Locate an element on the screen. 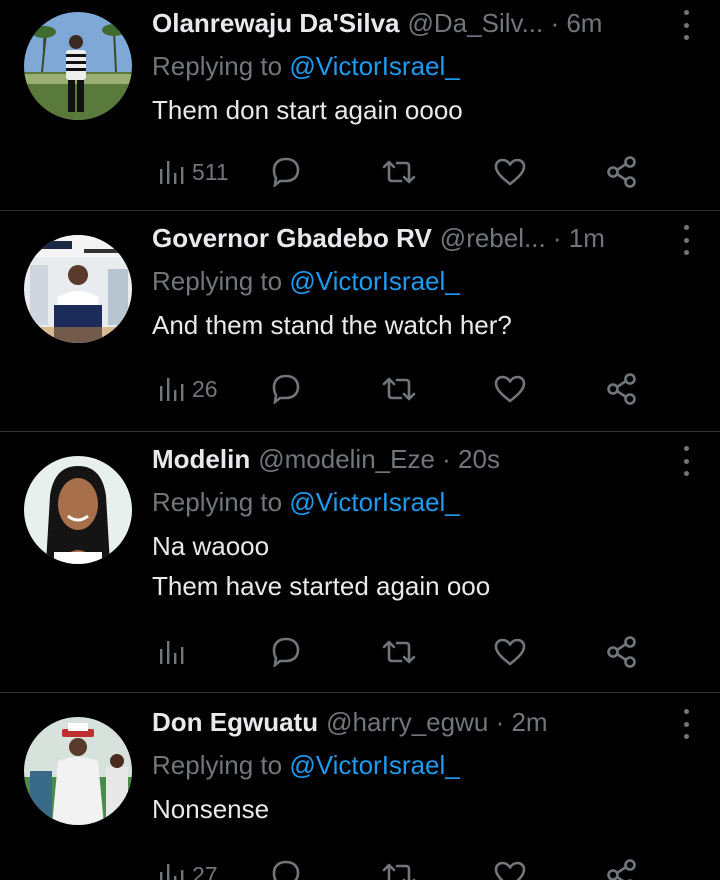  views-button is located at coordinates (175, 652).